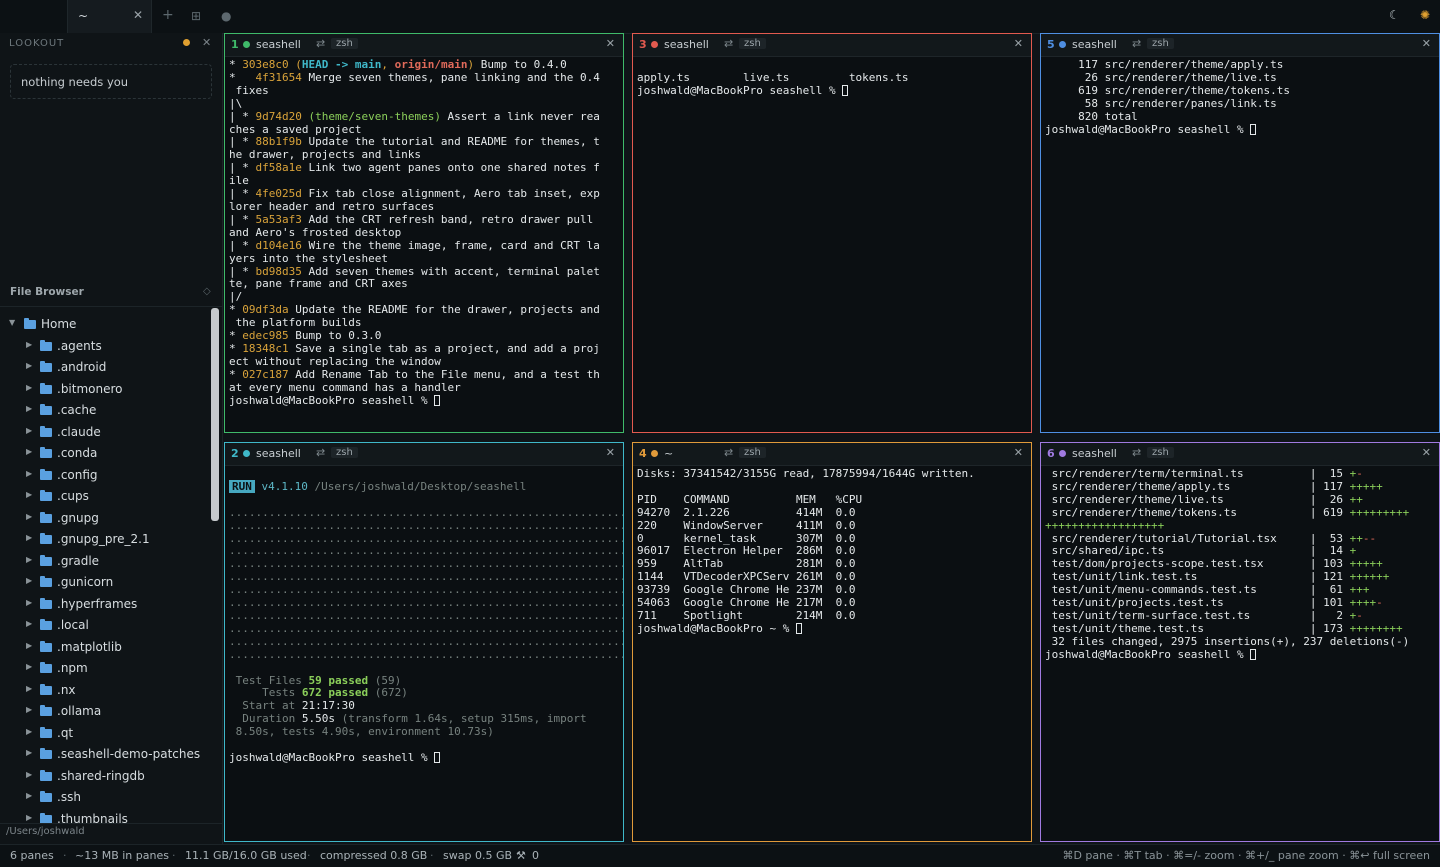 Image resolution: width=1440 pixels, height=867 pixels. I want to click on tree-item: ▶ .cups, so click(105, 497).